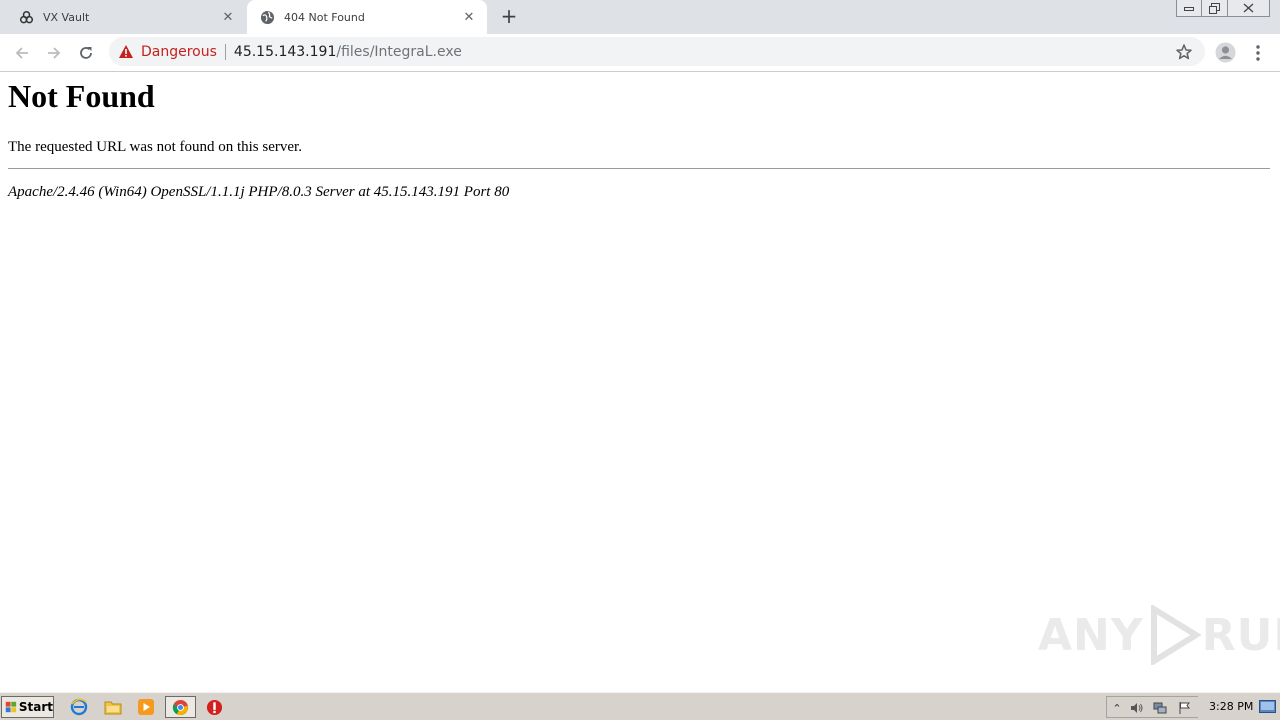  I want to click on volume-icon, so click(1137, 708).